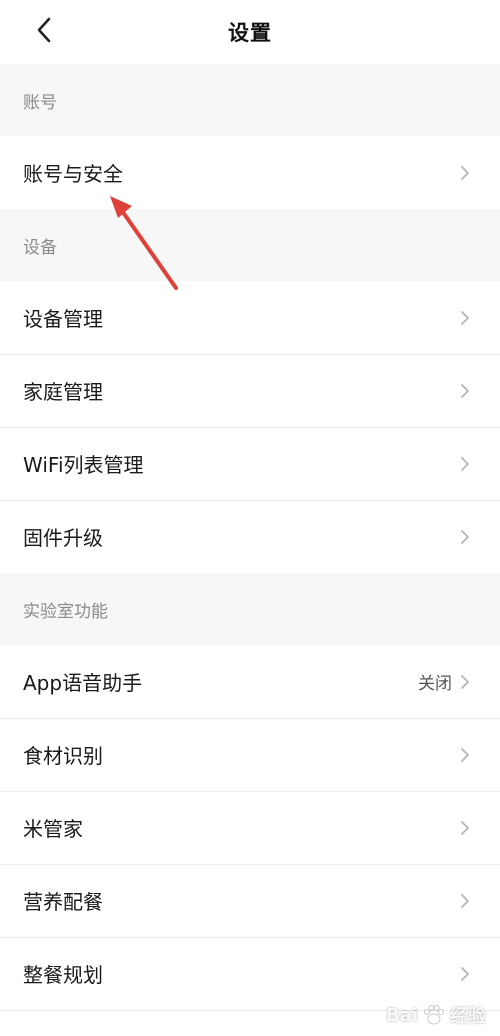 The image size is (500, 1036). Describe the element at coordinates (53, 829) in the screenshot. I see `settings-item-label: 米管家` at that location.